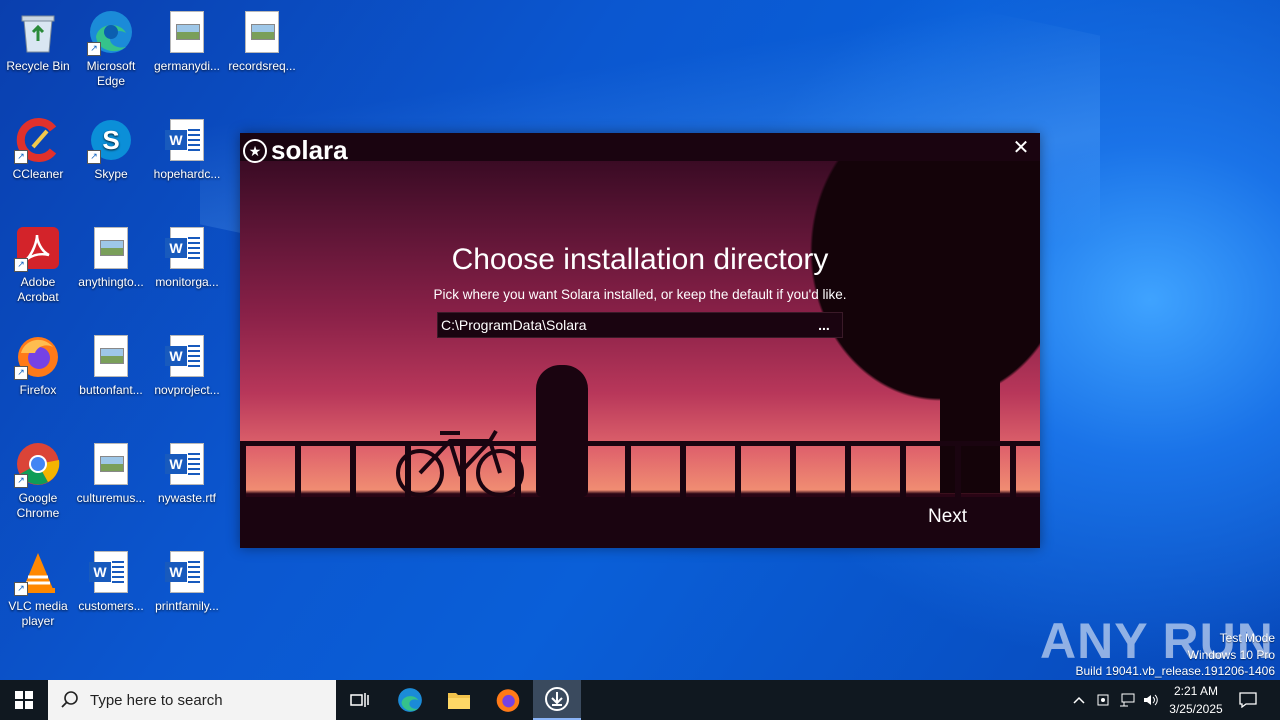  What do you see at coordinates (1231, 654) in the screenshot?
I see `windows-edition-text: Windows 10 Pro` at bounding box center [1231, 654].